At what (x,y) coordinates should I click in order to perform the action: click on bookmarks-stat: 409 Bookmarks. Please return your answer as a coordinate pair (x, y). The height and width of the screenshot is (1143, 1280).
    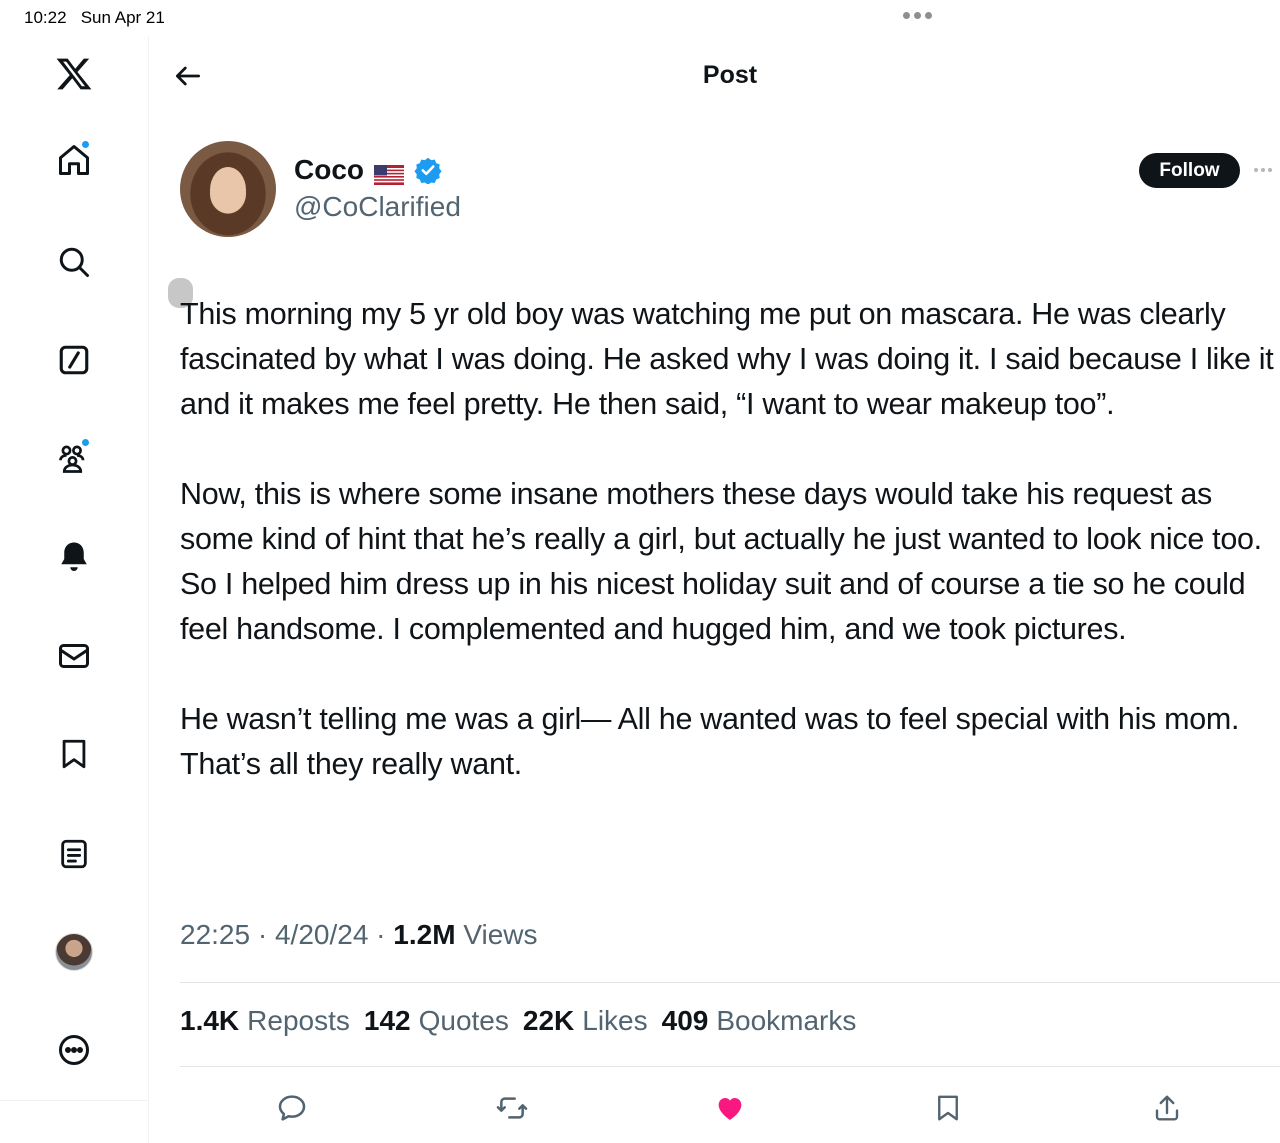
    Looking at the image, I should click on (759, 1021).